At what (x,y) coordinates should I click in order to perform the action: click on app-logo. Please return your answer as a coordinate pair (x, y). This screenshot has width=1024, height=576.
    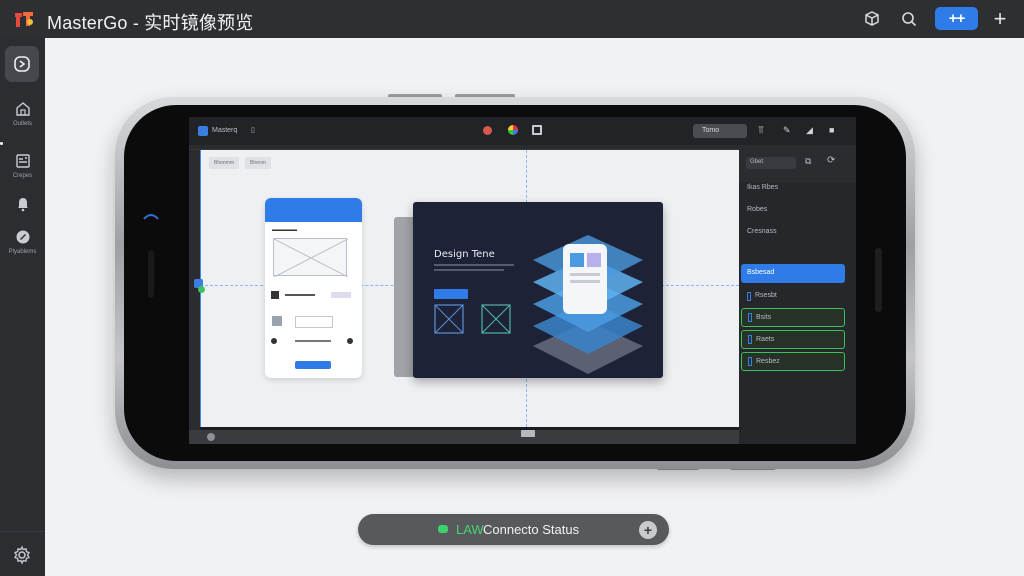
    Looking at the image, I should click on (203, 131).